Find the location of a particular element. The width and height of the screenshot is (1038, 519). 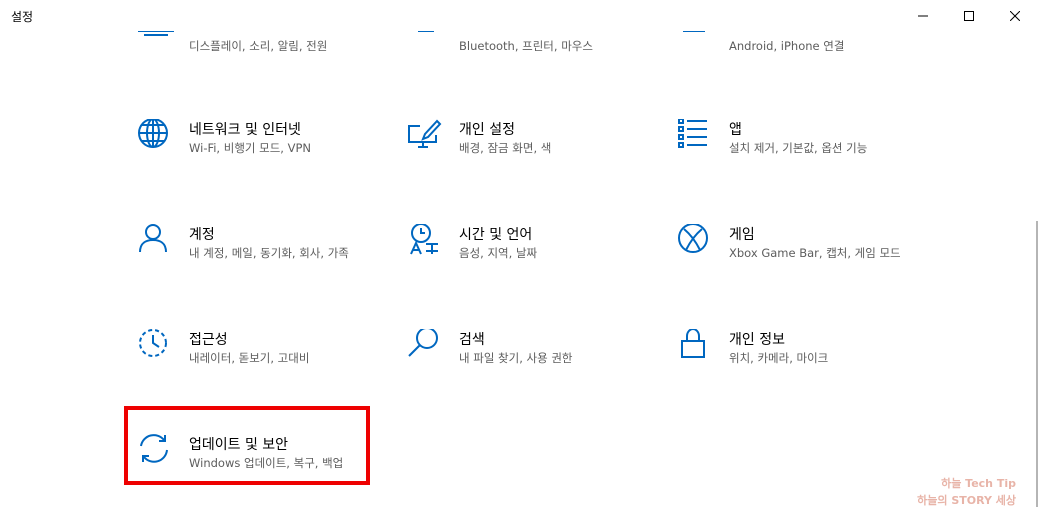

maximize-icon is located at coordinates (969, 15).